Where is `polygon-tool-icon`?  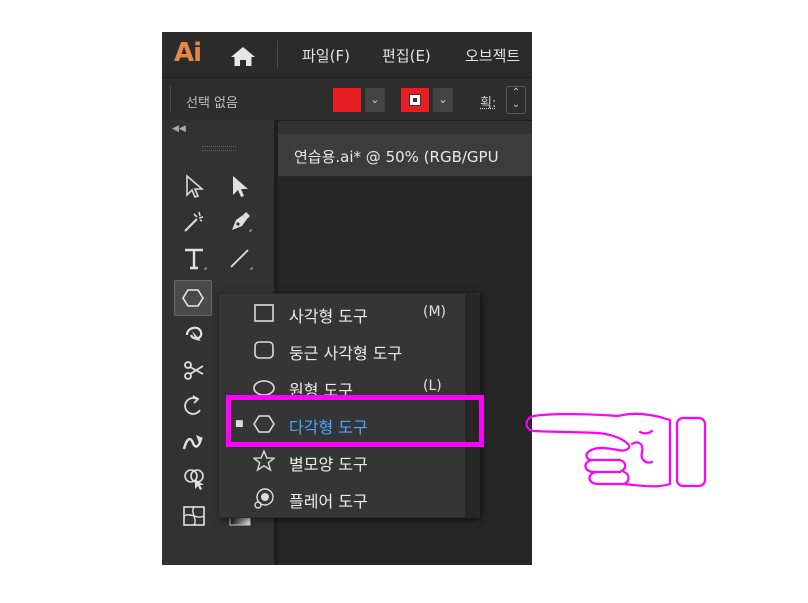
polygon-tool-icon is located at coordinates (193, 298).